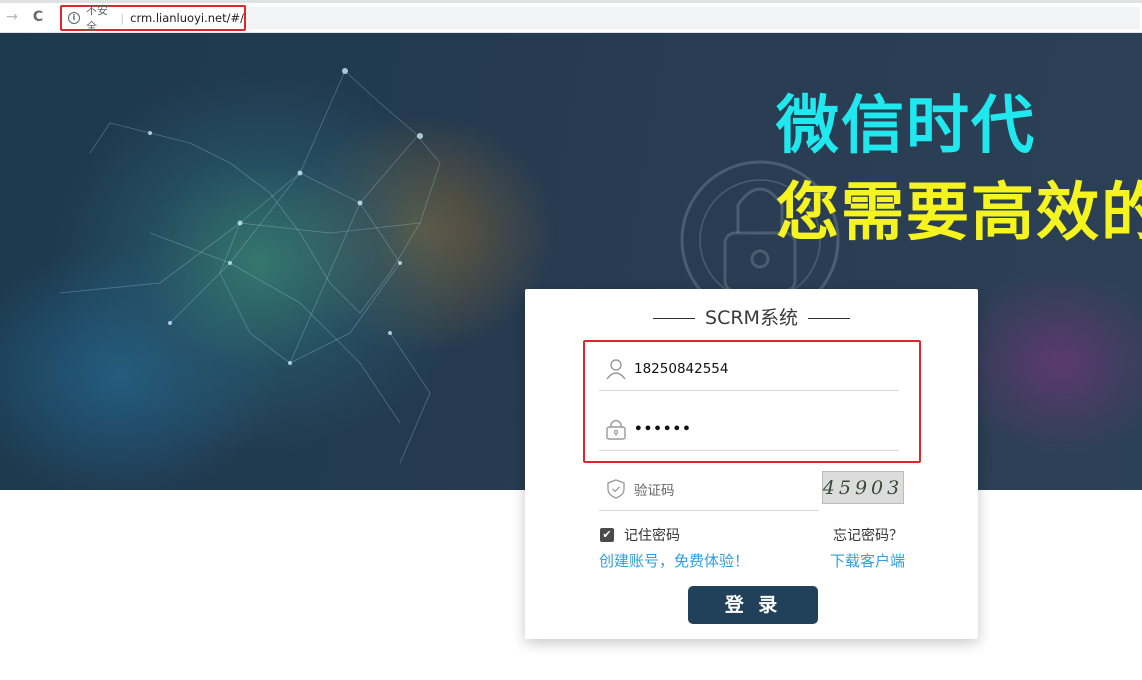 This screenshot has height=680, width=1142. I want to click on user-icon, so click(616, 368).